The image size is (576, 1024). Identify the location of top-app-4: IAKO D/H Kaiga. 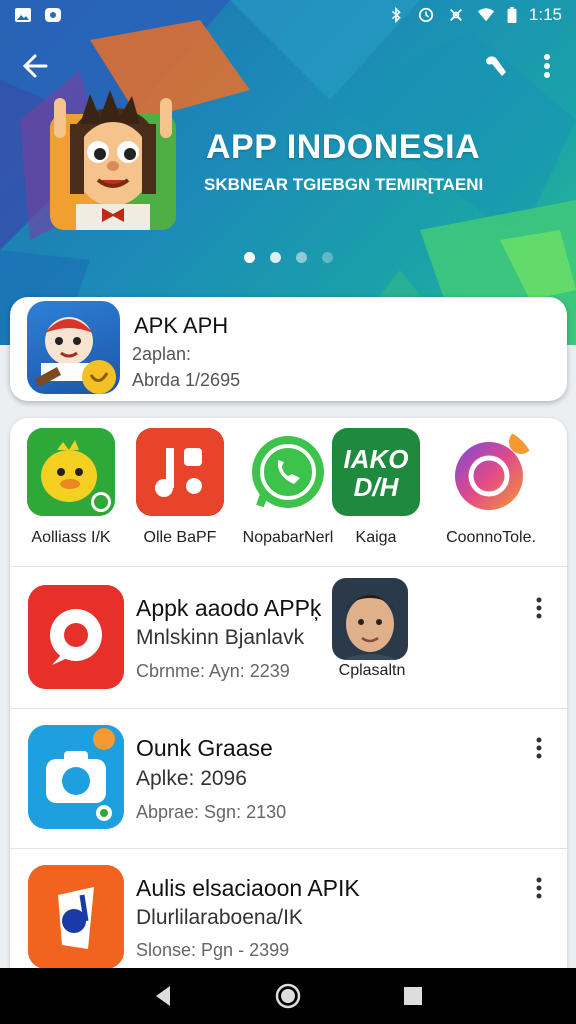
(370, 493).